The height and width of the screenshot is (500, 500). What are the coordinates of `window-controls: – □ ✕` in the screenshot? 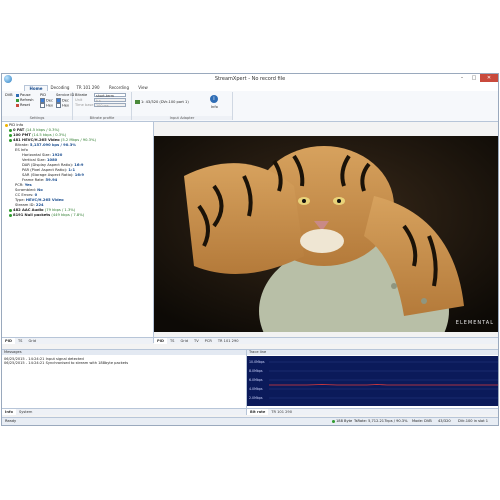 It's located at (477, 78).